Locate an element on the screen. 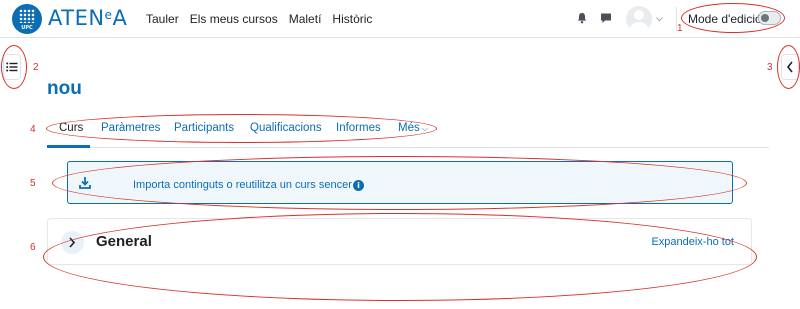 Image resolution: width=800 pixels, height=309 pixels. info-icon: i is located at coordinates (358, 185).